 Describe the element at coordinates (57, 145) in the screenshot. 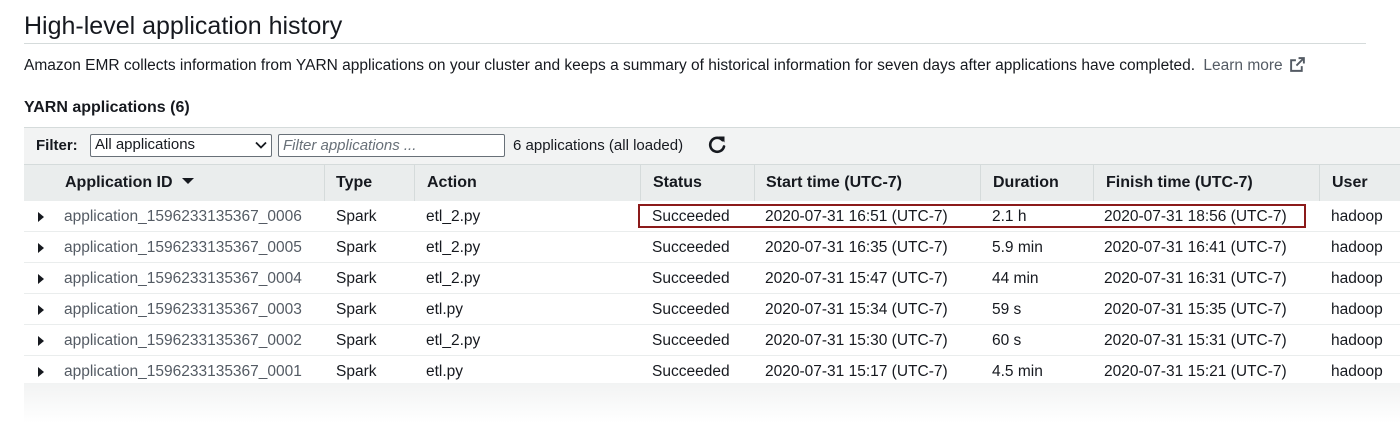

I see `filter-label: Filter:` at that location.